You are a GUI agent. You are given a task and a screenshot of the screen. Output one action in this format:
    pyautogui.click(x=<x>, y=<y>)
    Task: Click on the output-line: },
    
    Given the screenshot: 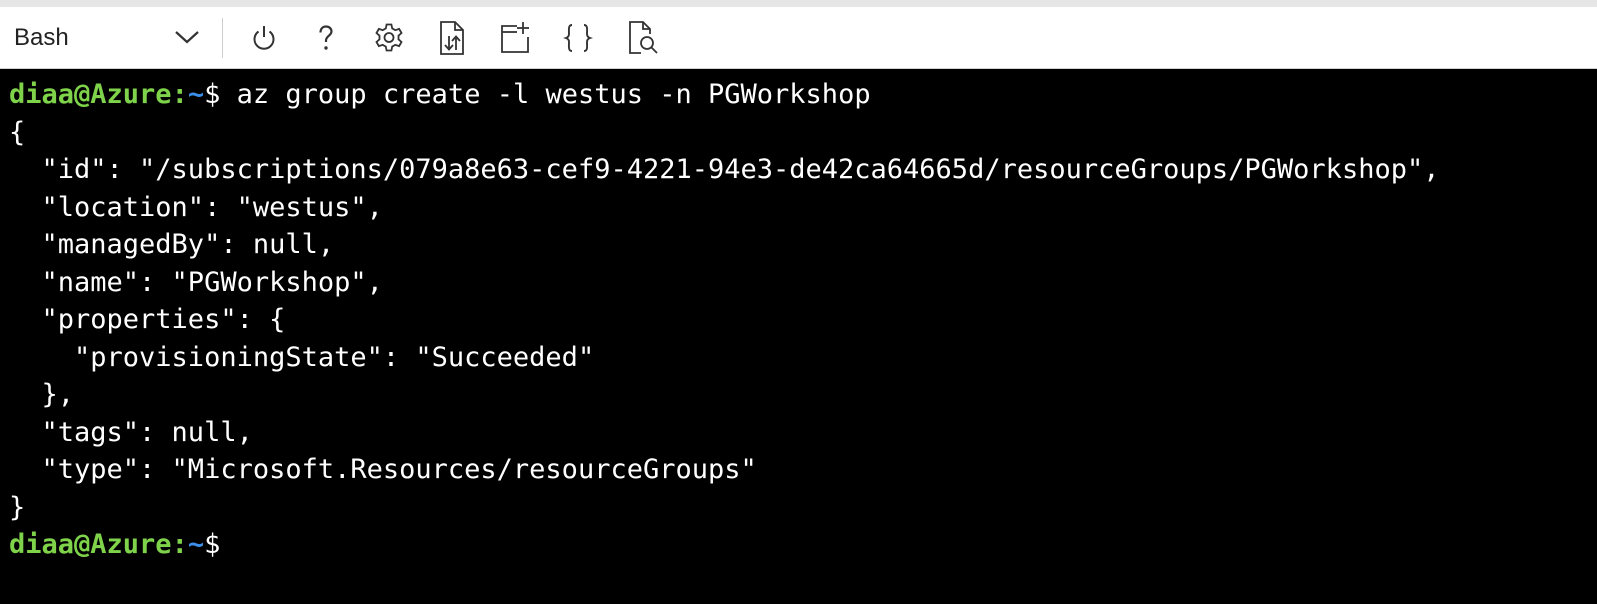 What is the action you would take?
    pyautogui.click(x=42, y=394)
    